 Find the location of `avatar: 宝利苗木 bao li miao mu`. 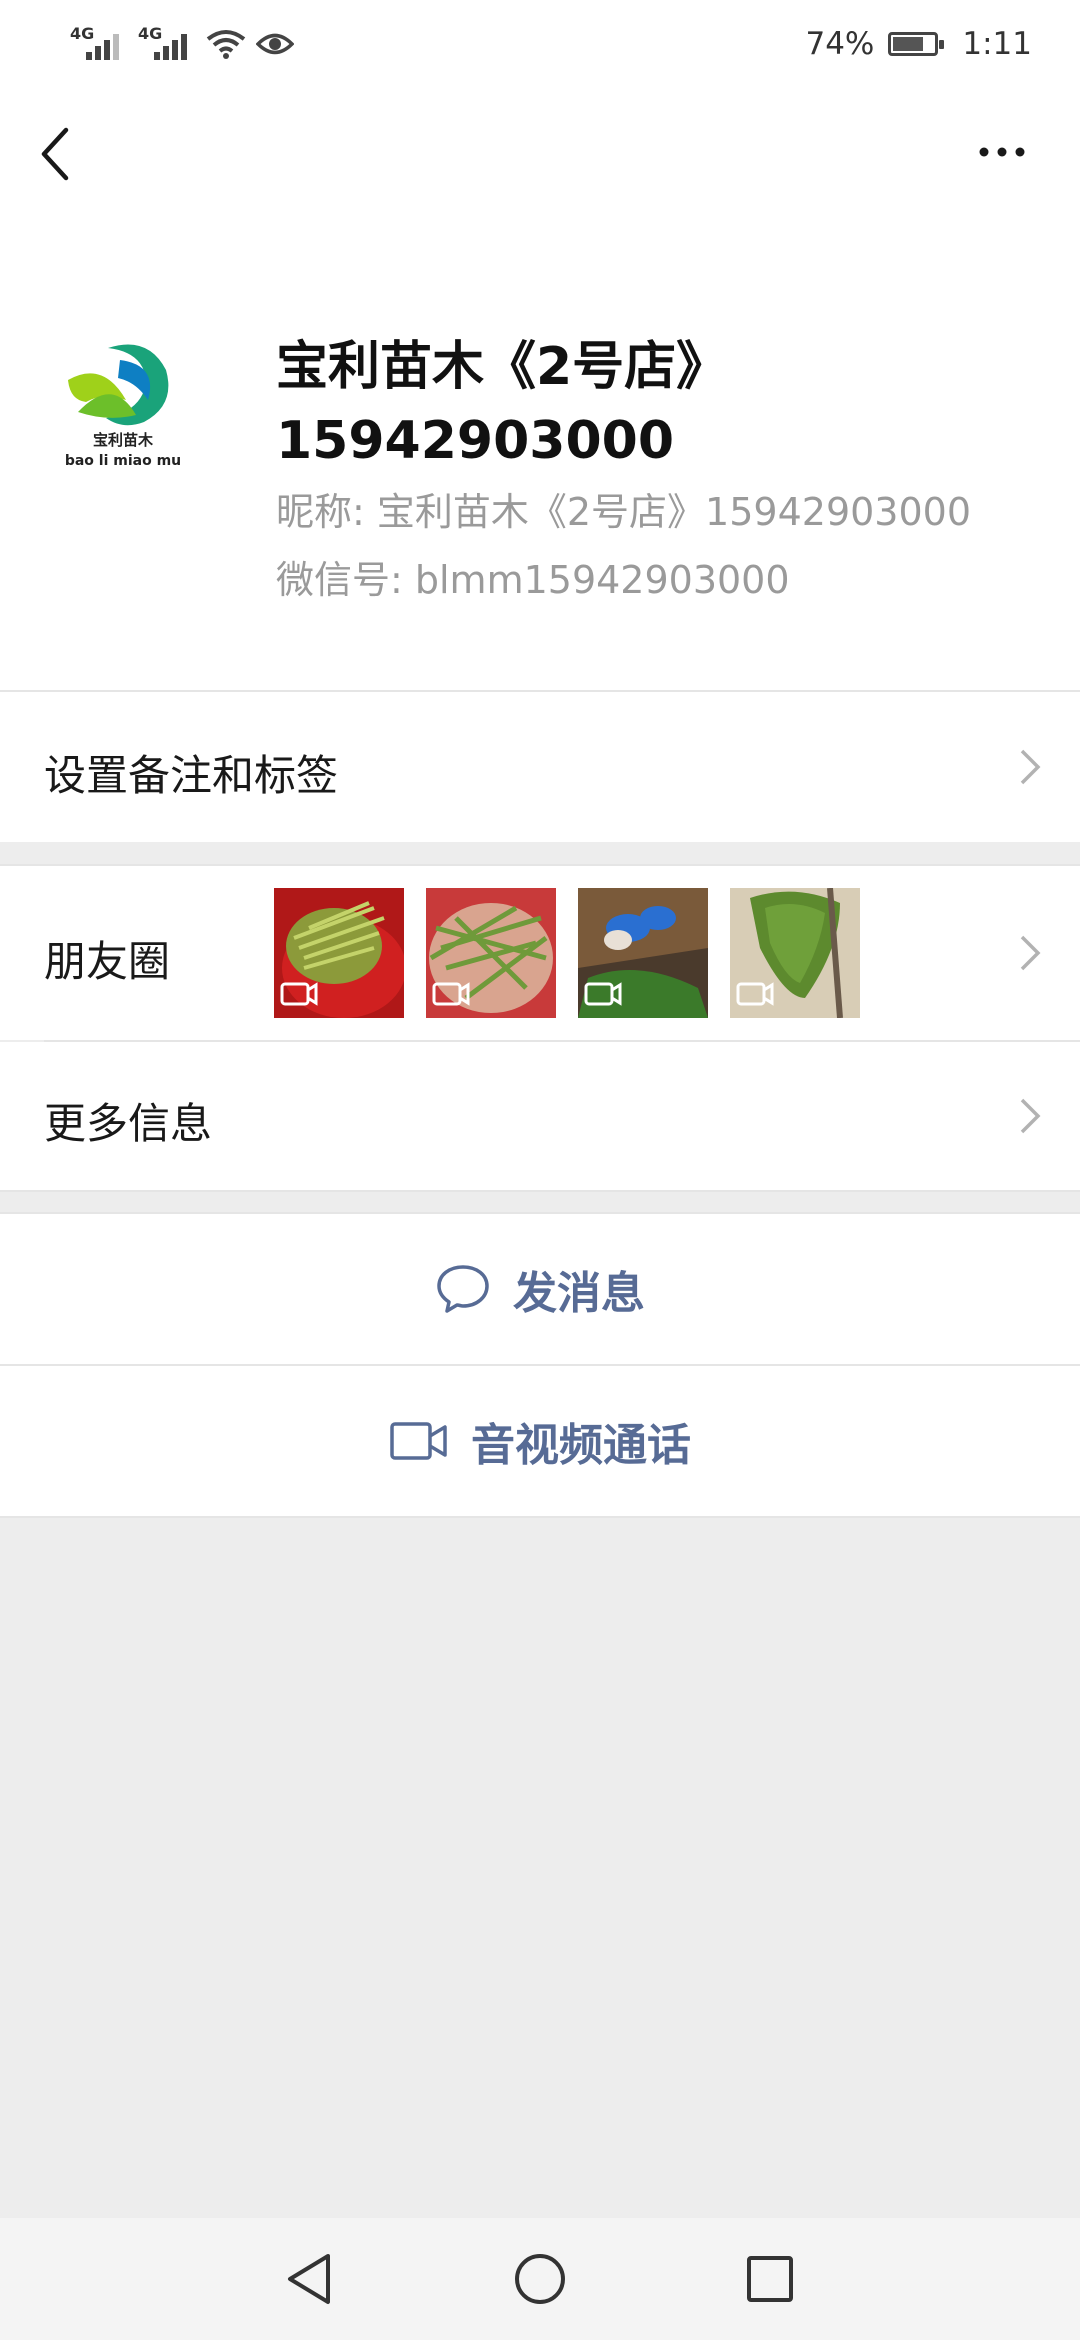

avatar: 宝利苗木 bao li miao mu is located at coordinates (123, 405).